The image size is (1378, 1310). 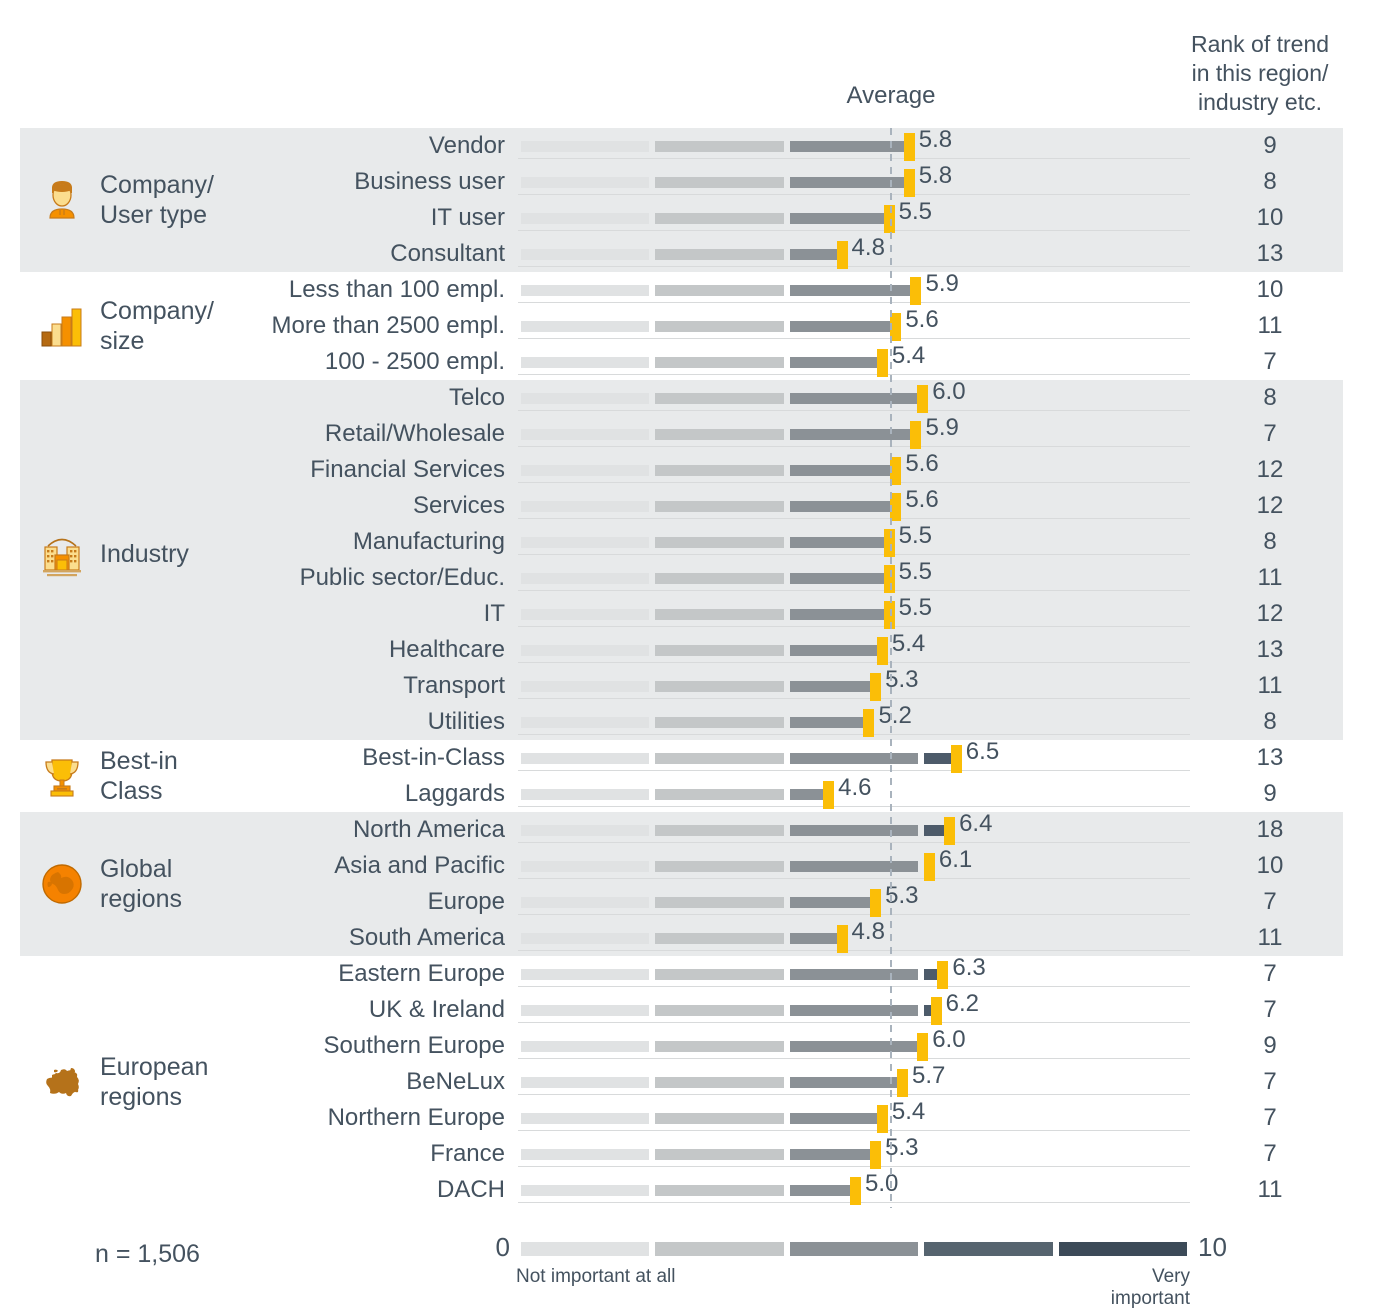 What do you see at coordinates (689, 649) in the screenshot?
I see `table-row: Healthcare 5.4 13` at bounding box center [689, 649].